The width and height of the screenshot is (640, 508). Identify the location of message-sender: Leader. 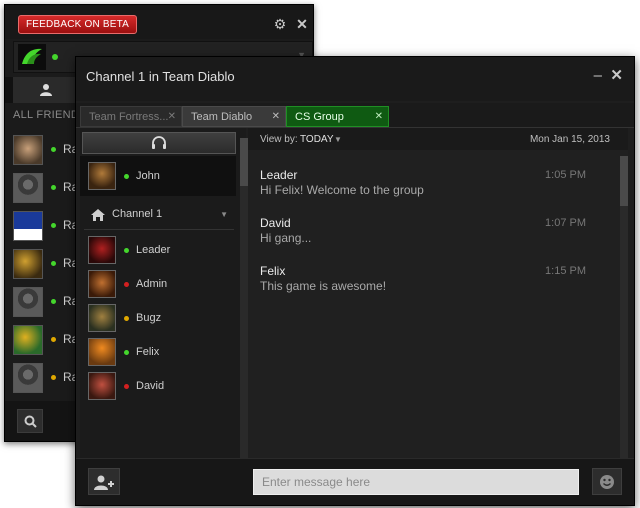
(279, 175).